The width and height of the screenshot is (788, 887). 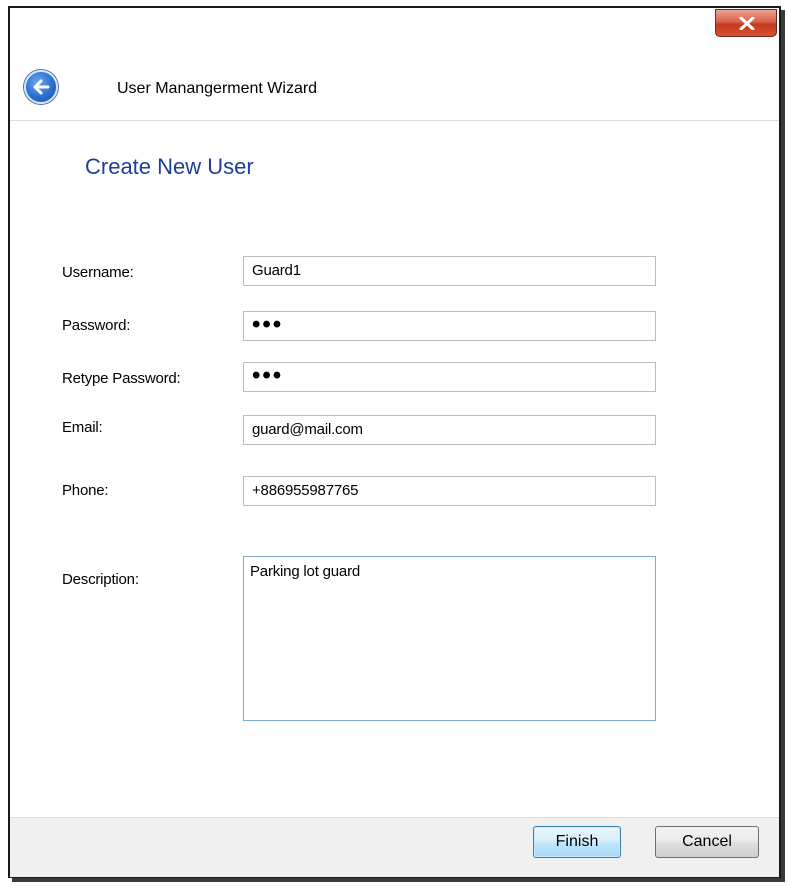 What do you see at coordinates (449, 271) in the screenshot?
I see `username-input: Guard1` at bounding box center [449, 271].